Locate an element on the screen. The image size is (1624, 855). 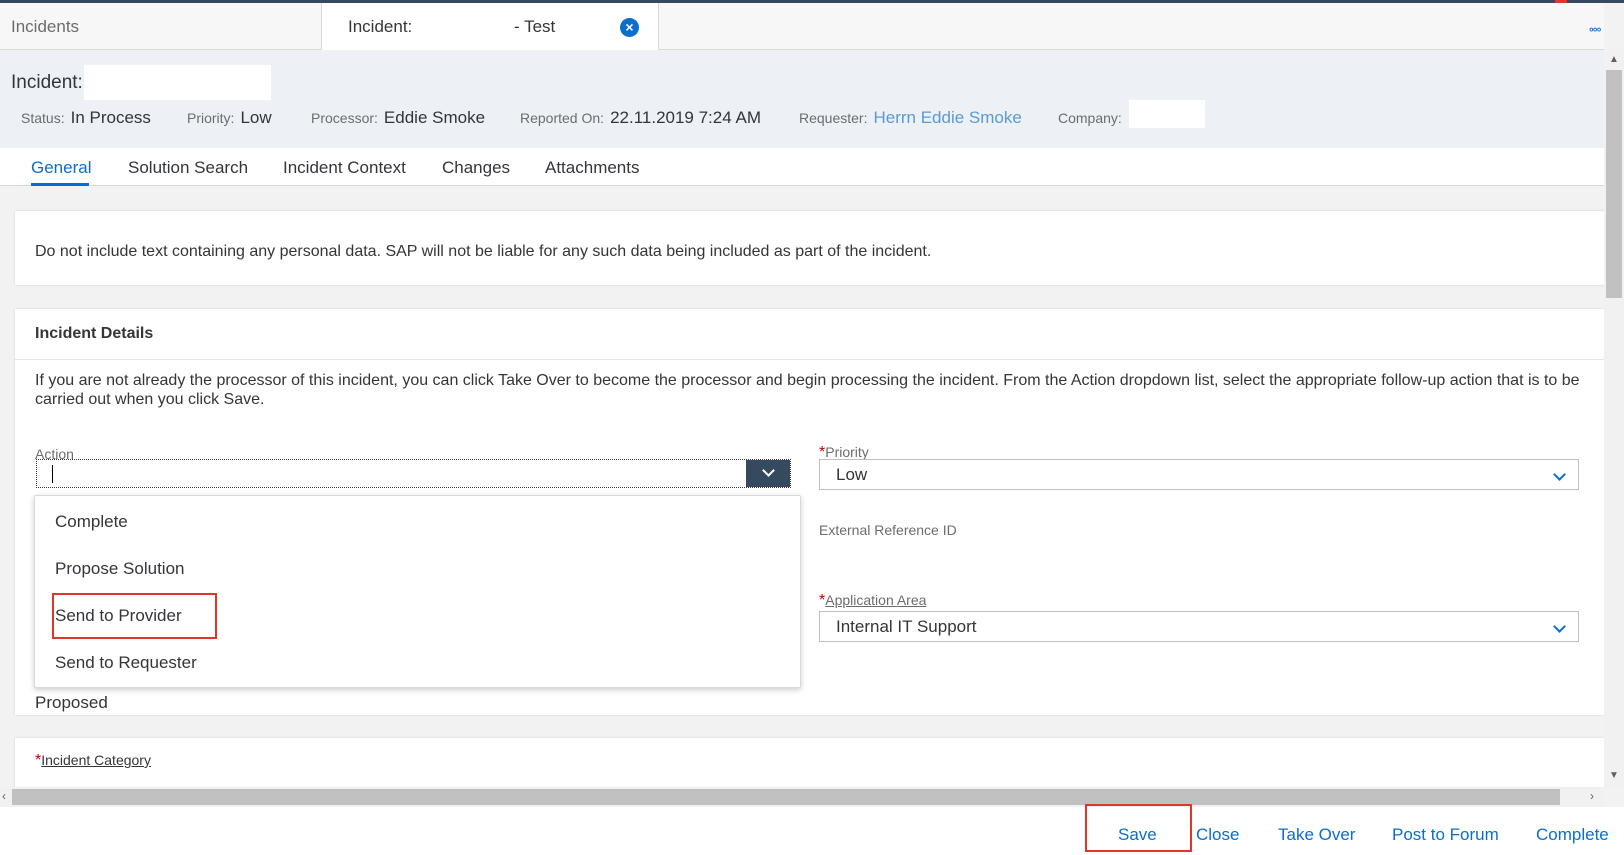
highlight-box-send-to-provider is located at coordinates (134, 616).